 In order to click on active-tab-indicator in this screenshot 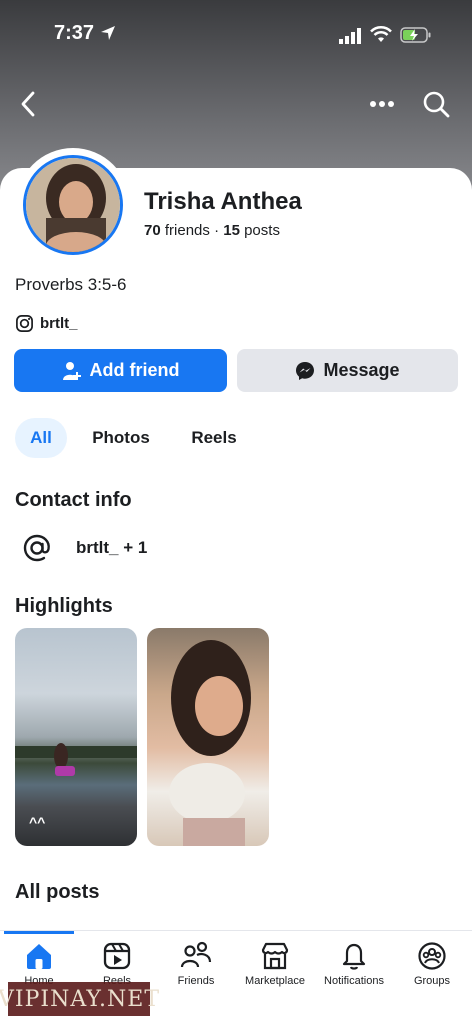, I will do `click(39, 932)`.